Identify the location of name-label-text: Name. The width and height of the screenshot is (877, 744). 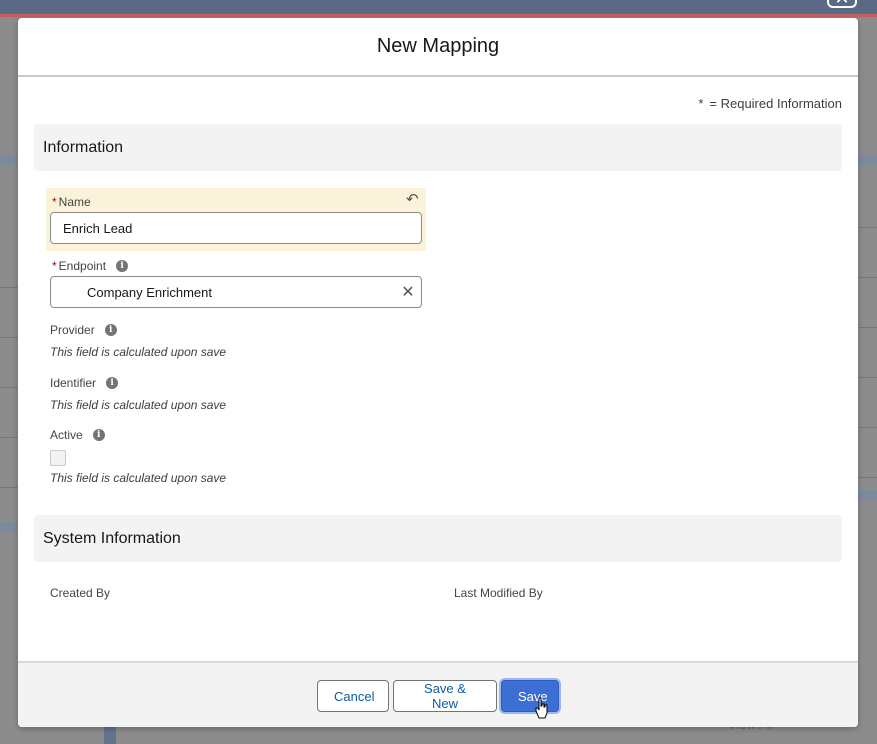
(74, 202).